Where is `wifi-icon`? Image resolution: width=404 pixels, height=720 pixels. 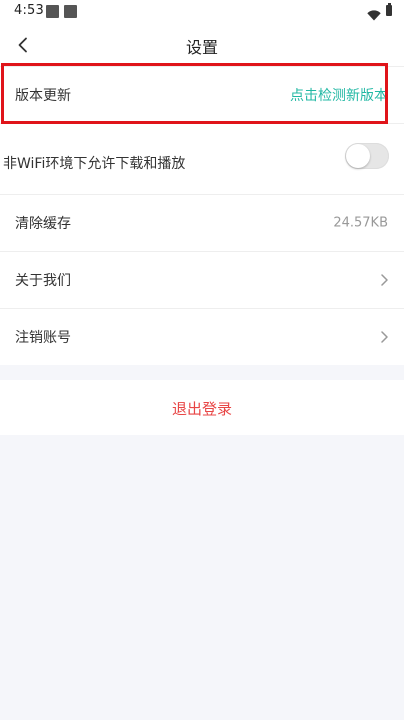 wifi-icon is located at coordinates (374, 15).